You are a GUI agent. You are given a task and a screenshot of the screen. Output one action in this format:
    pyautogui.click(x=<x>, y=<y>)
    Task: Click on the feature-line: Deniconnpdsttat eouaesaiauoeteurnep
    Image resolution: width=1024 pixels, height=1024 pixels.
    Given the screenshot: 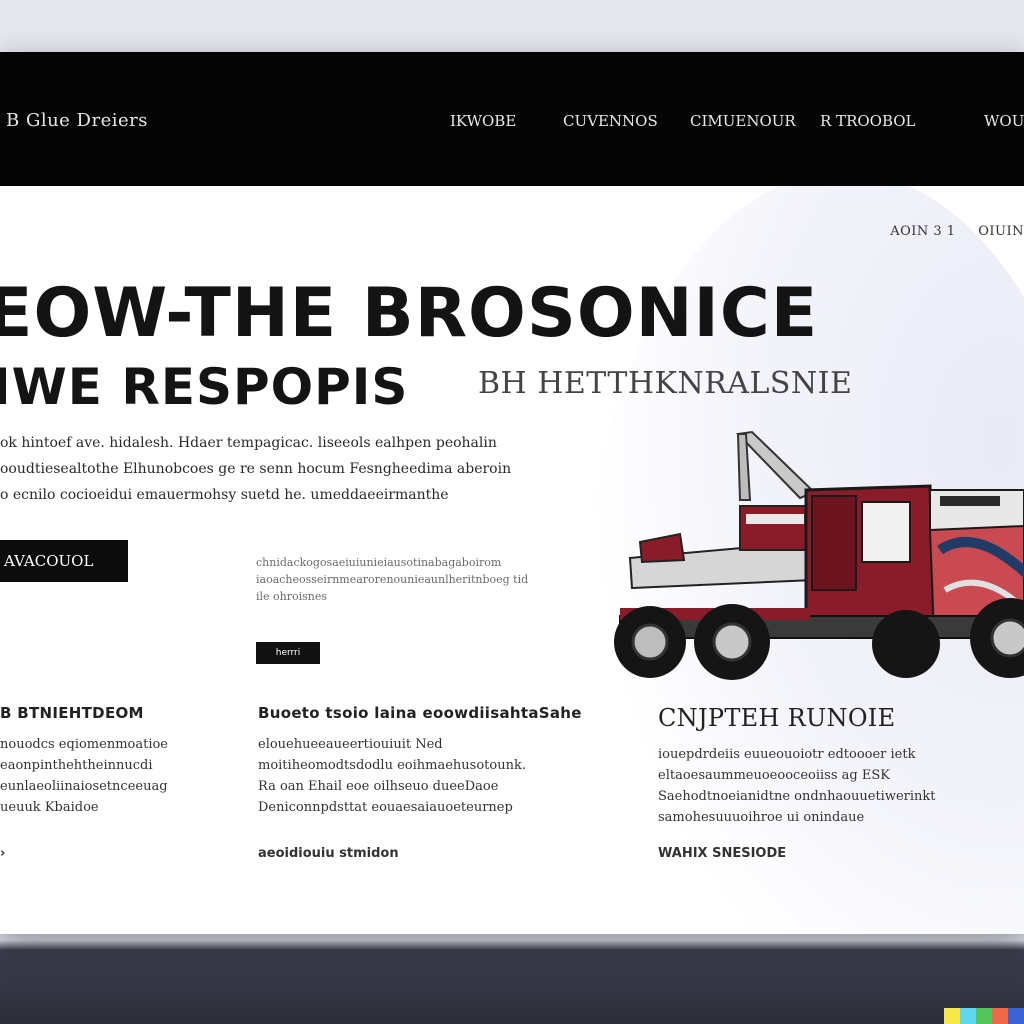 What is the action you would take?
    pyautogui.click(x=385, y=807)
    